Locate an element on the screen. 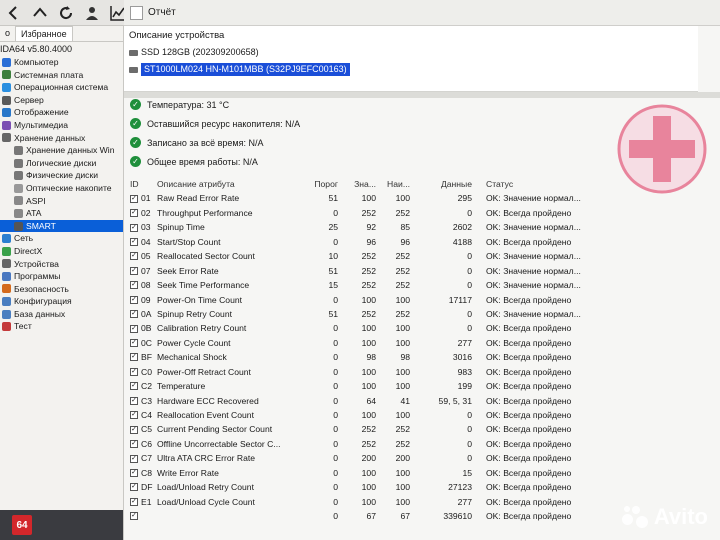  sidebar-item: Хранение данных Win is located at coordinates (61, 150).